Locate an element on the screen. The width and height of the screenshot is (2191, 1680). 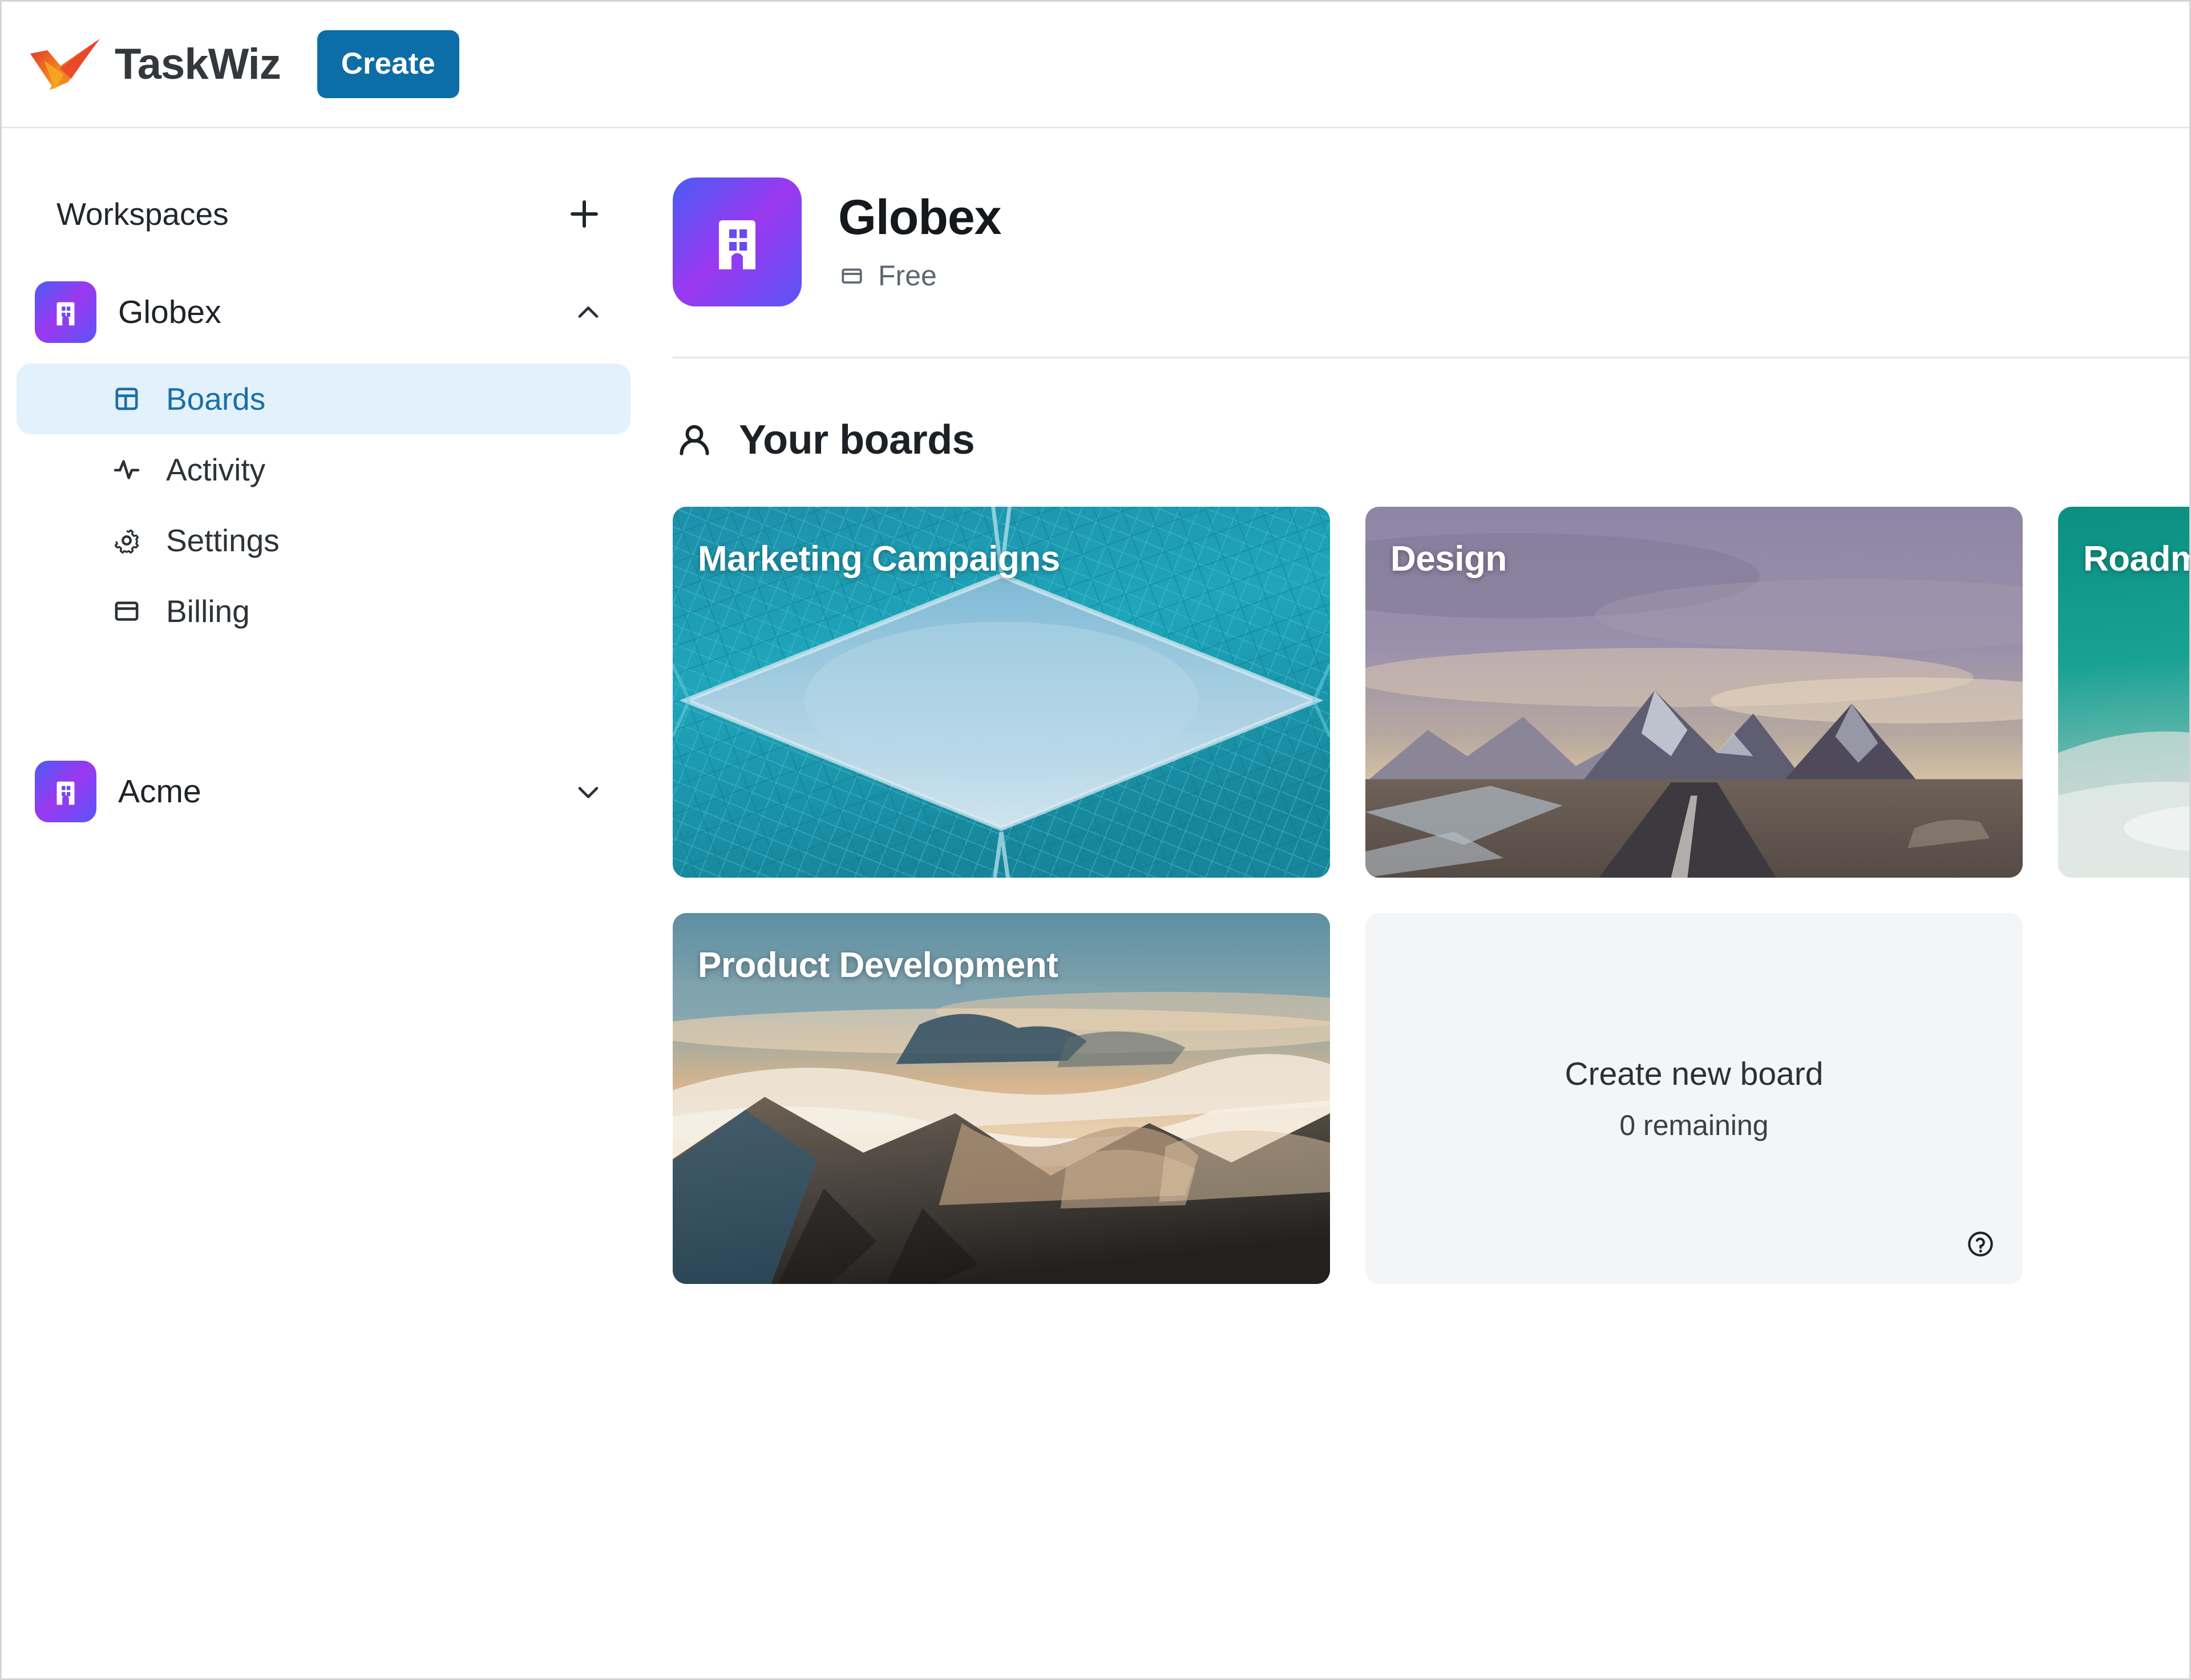
board-card-product-development: Product Development is located at coordinates (1001, 1098).